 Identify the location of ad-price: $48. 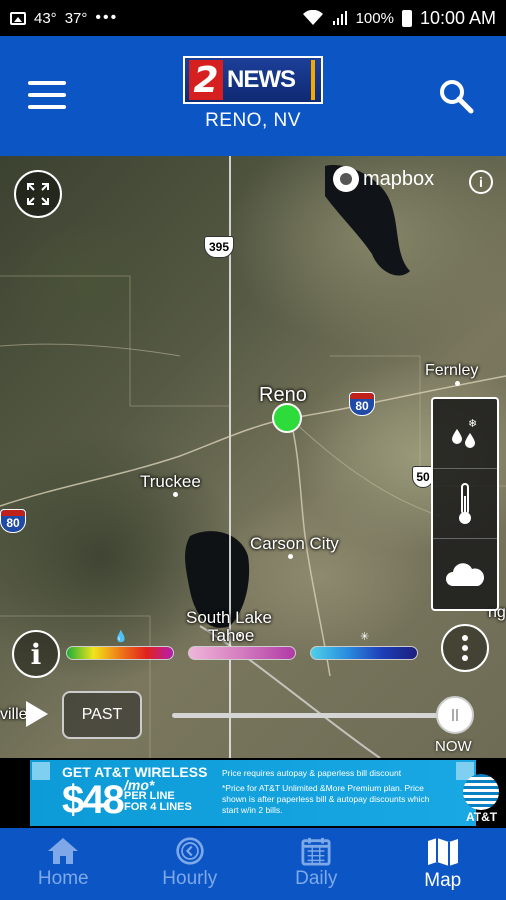
(93, 800).